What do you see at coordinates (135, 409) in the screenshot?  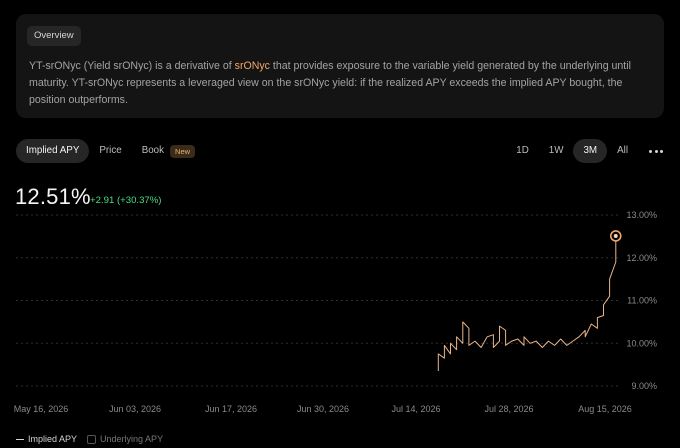 I see `x-tick-label: Jun 03, 2026` at bounding box center [135, 409].